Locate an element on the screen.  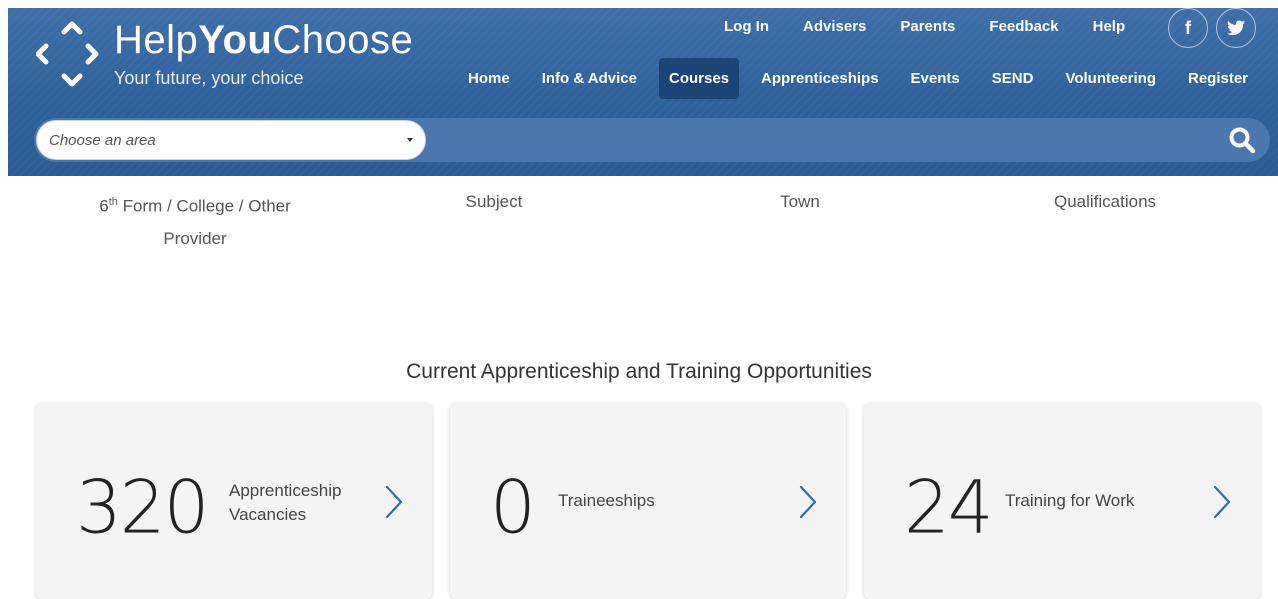
site-logo: HelpYouChoose Your future, your choice is located at coordinates (236, 56).